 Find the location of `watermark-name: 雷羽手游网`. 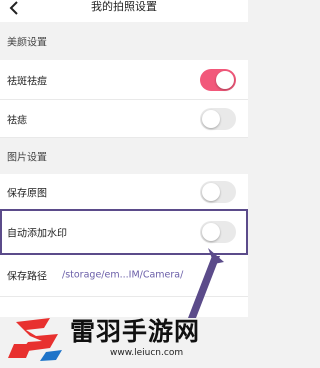

watermark-name: 雷羽手游网 is located at coordinates (135, 331).